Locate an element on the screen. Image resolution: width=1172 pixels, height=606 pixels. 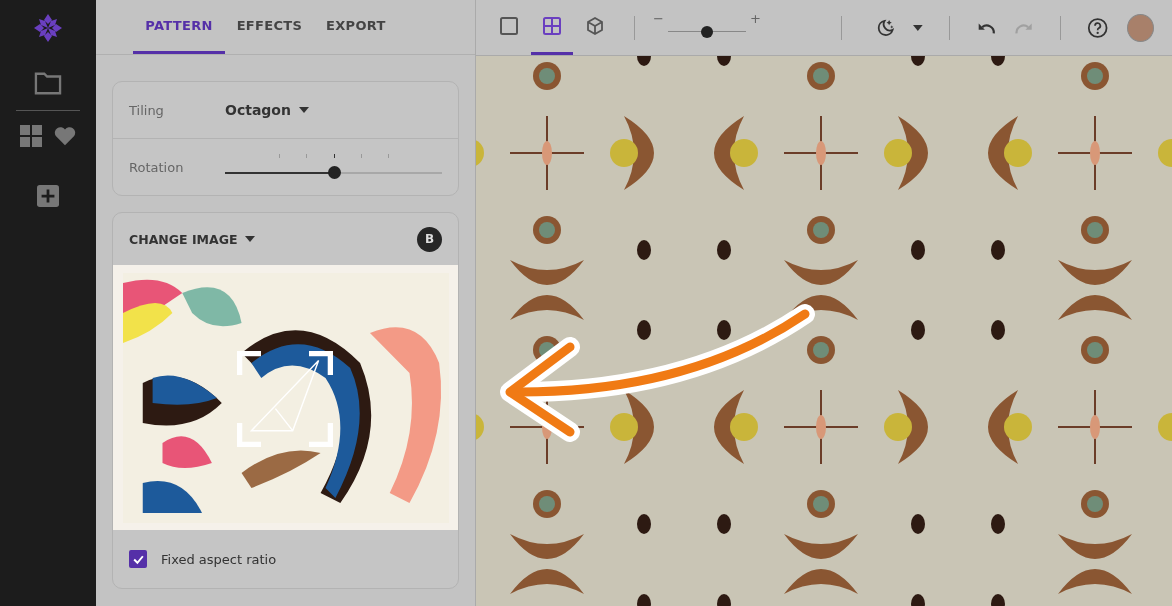
field-label: Rotation is located at coordinates (157, 167).